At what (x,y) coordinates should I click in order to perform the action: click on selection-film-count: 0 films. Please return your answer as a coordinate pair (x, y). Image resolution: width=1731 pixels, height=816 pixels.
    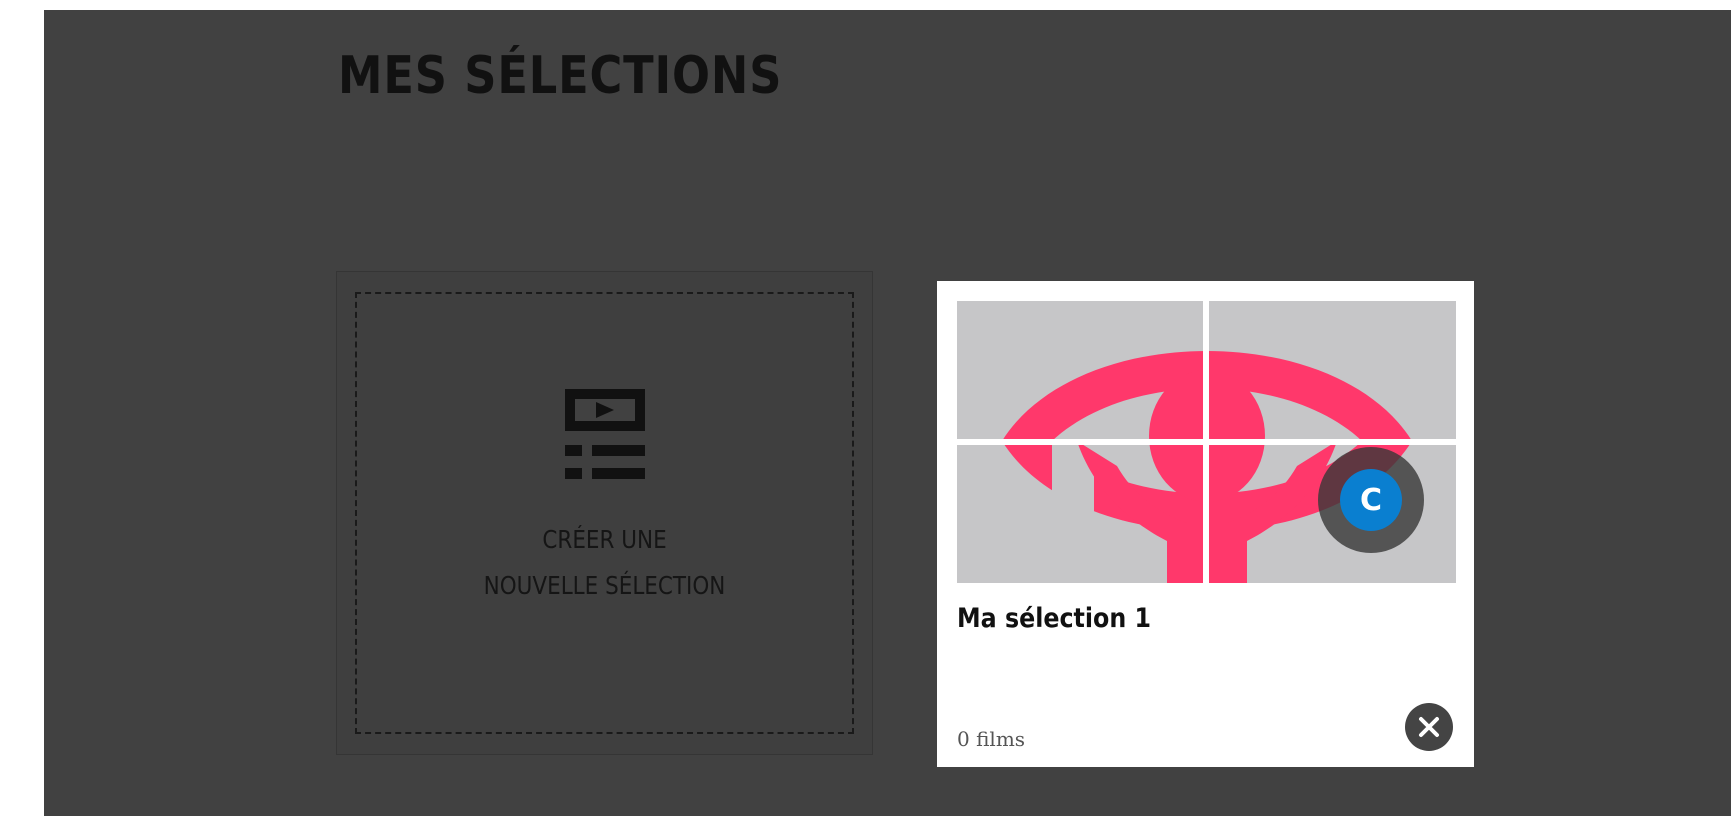
    Looking at the image, I should click on (991, 739).